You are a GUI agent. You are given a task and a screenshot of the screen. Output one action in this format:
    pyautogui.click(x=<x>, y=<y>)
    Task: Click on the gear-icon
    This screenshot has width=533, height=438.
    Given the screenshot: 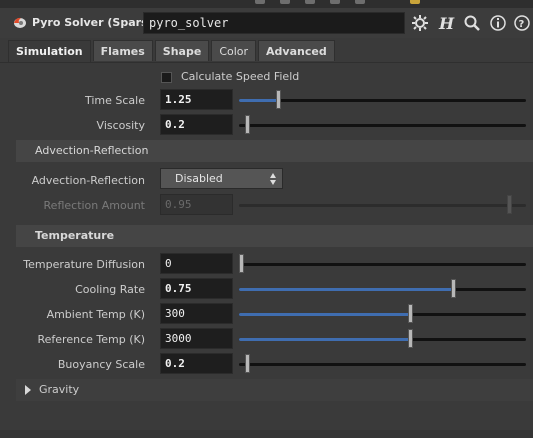 What is the action you would take?
    pyautogui.click(x=420, y=23)
    